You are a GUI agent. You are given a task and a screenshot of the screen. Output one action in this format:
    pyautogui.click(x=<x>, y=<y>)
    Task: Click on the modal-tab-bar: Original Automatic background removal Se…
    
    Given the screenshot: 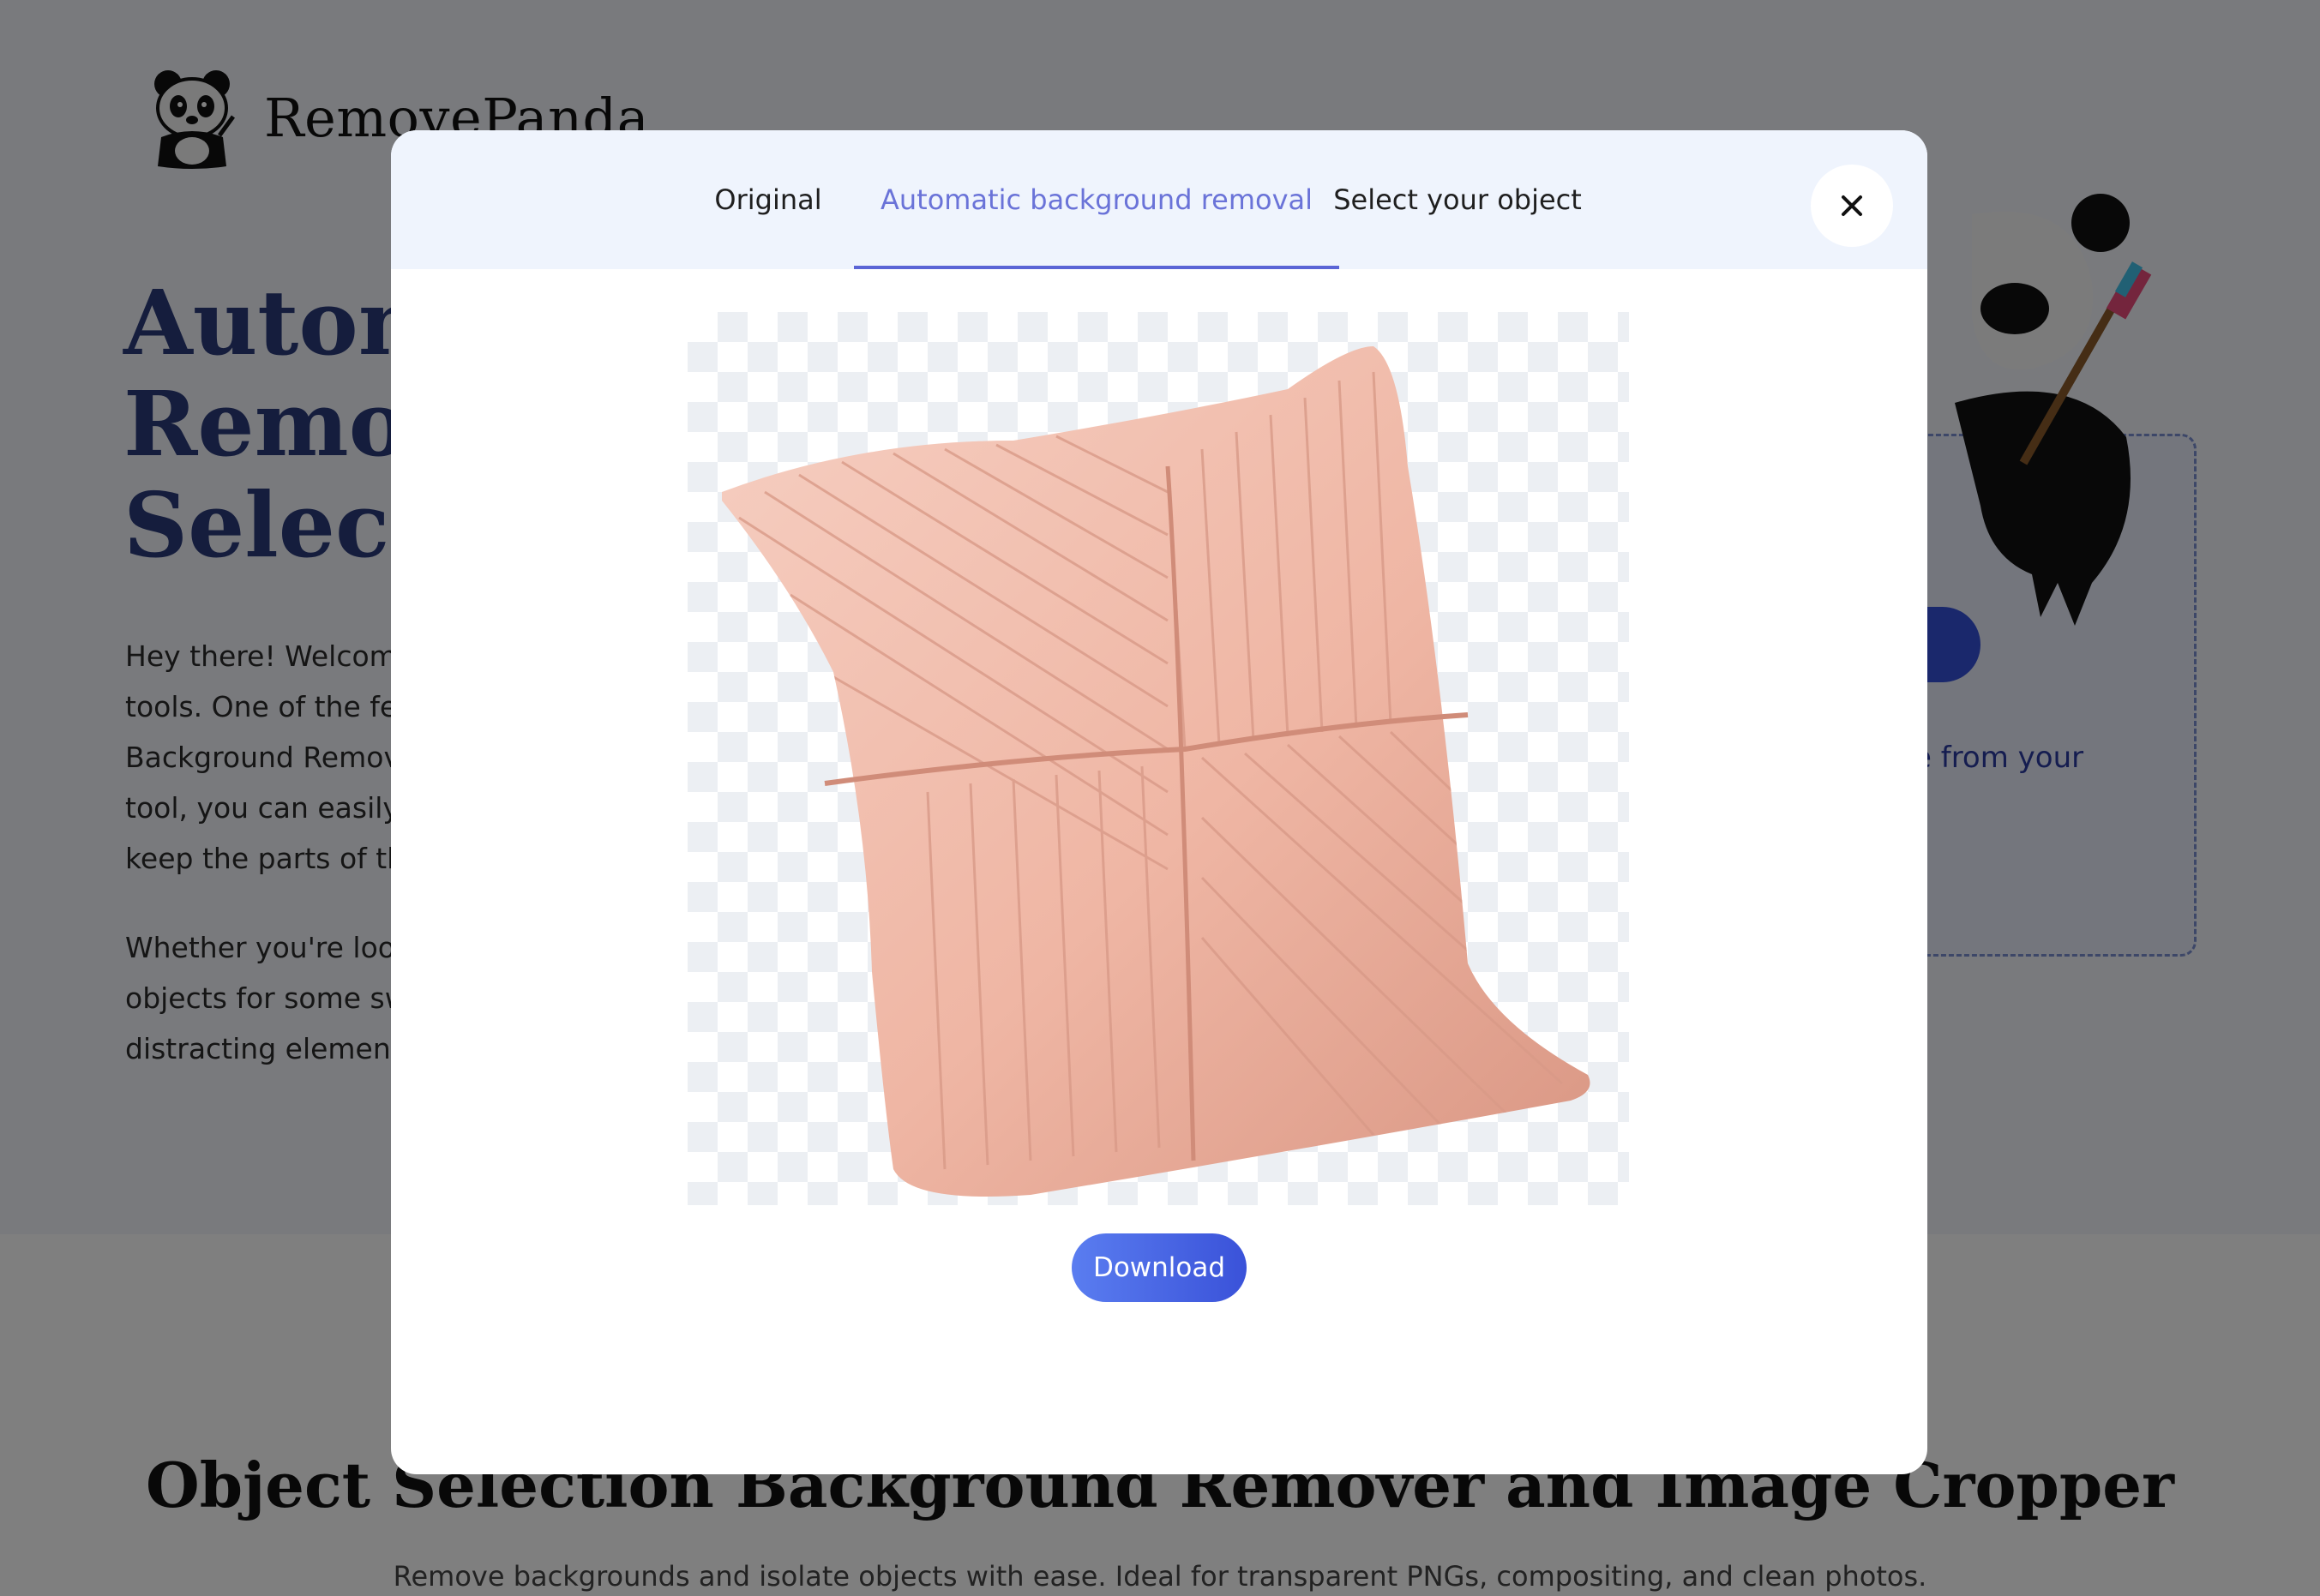 What is the action you would take?
    pyautogui.click(x=1159, y=199)
    